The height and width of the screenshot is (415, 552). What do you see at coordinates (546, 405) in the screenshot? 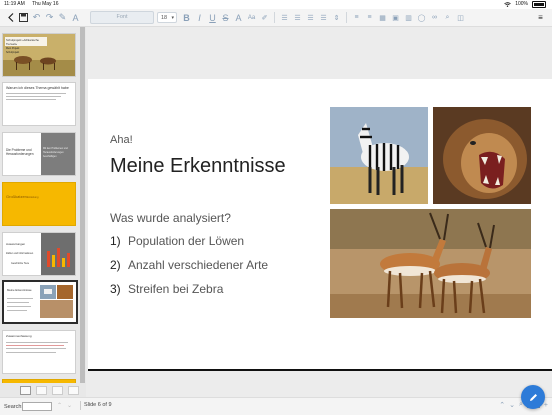
I see `zoom-in-icon: +` at bounding box center [546, 405].